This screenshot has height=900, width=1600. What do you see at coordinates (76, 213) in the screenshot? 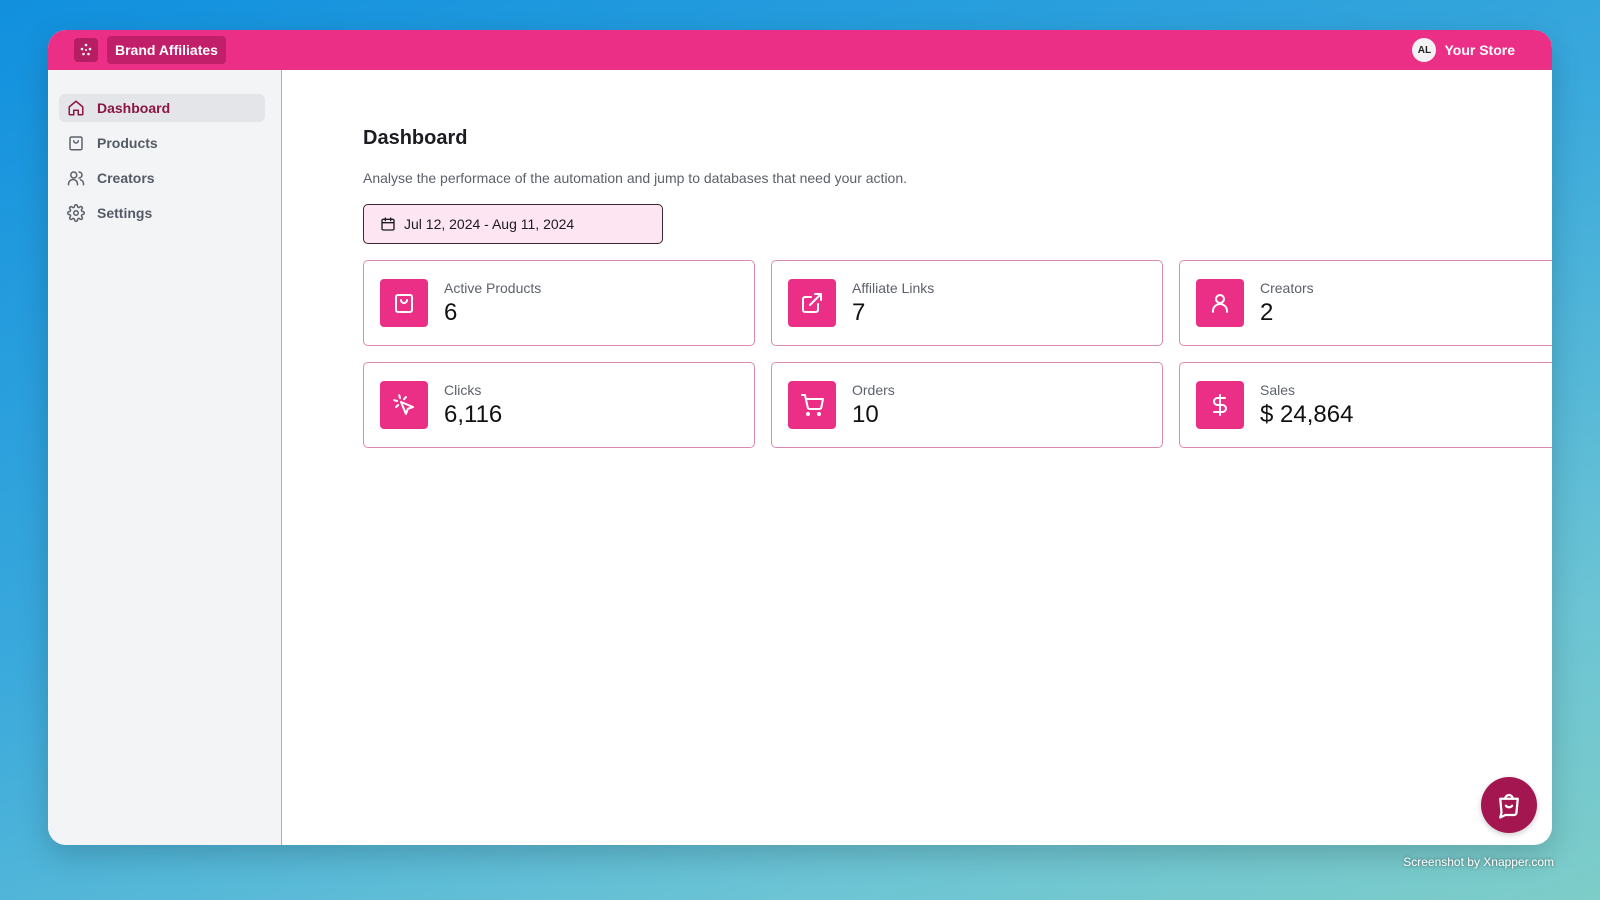
I see `gear-icon` at bounding box center [76, 213].